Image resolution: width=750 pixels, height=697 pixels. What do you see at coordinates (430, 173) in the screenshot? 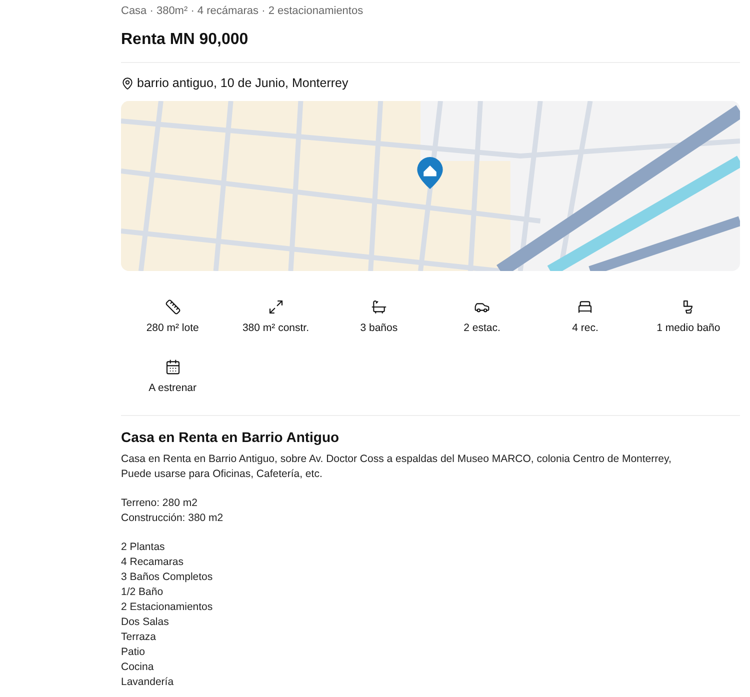
I see `map-pin-icon` at bounding box center [430, 173].